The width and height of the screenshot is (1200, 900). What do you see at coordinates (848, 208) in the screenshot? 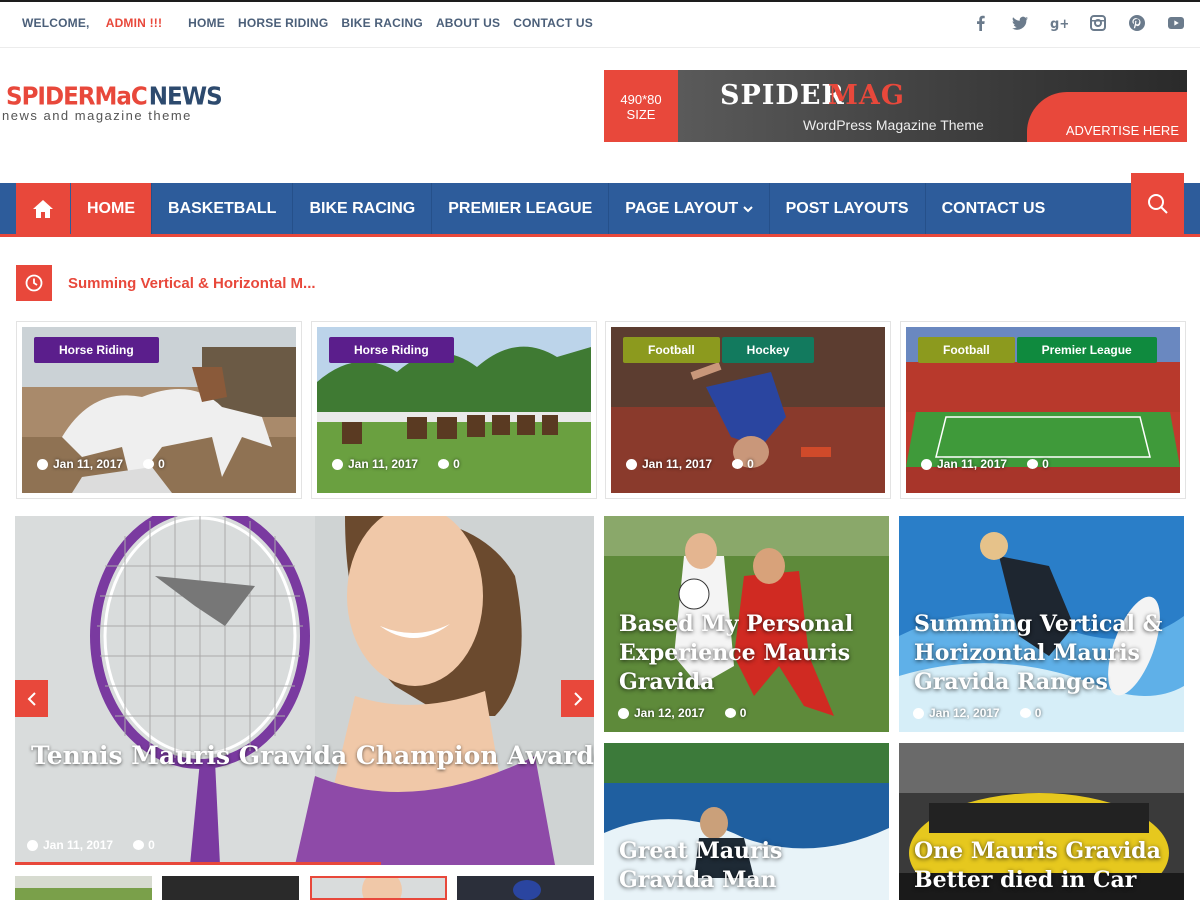
I see `nav-item-post-layouts: POST LAYOUTS` at bounding box center [848, 208].